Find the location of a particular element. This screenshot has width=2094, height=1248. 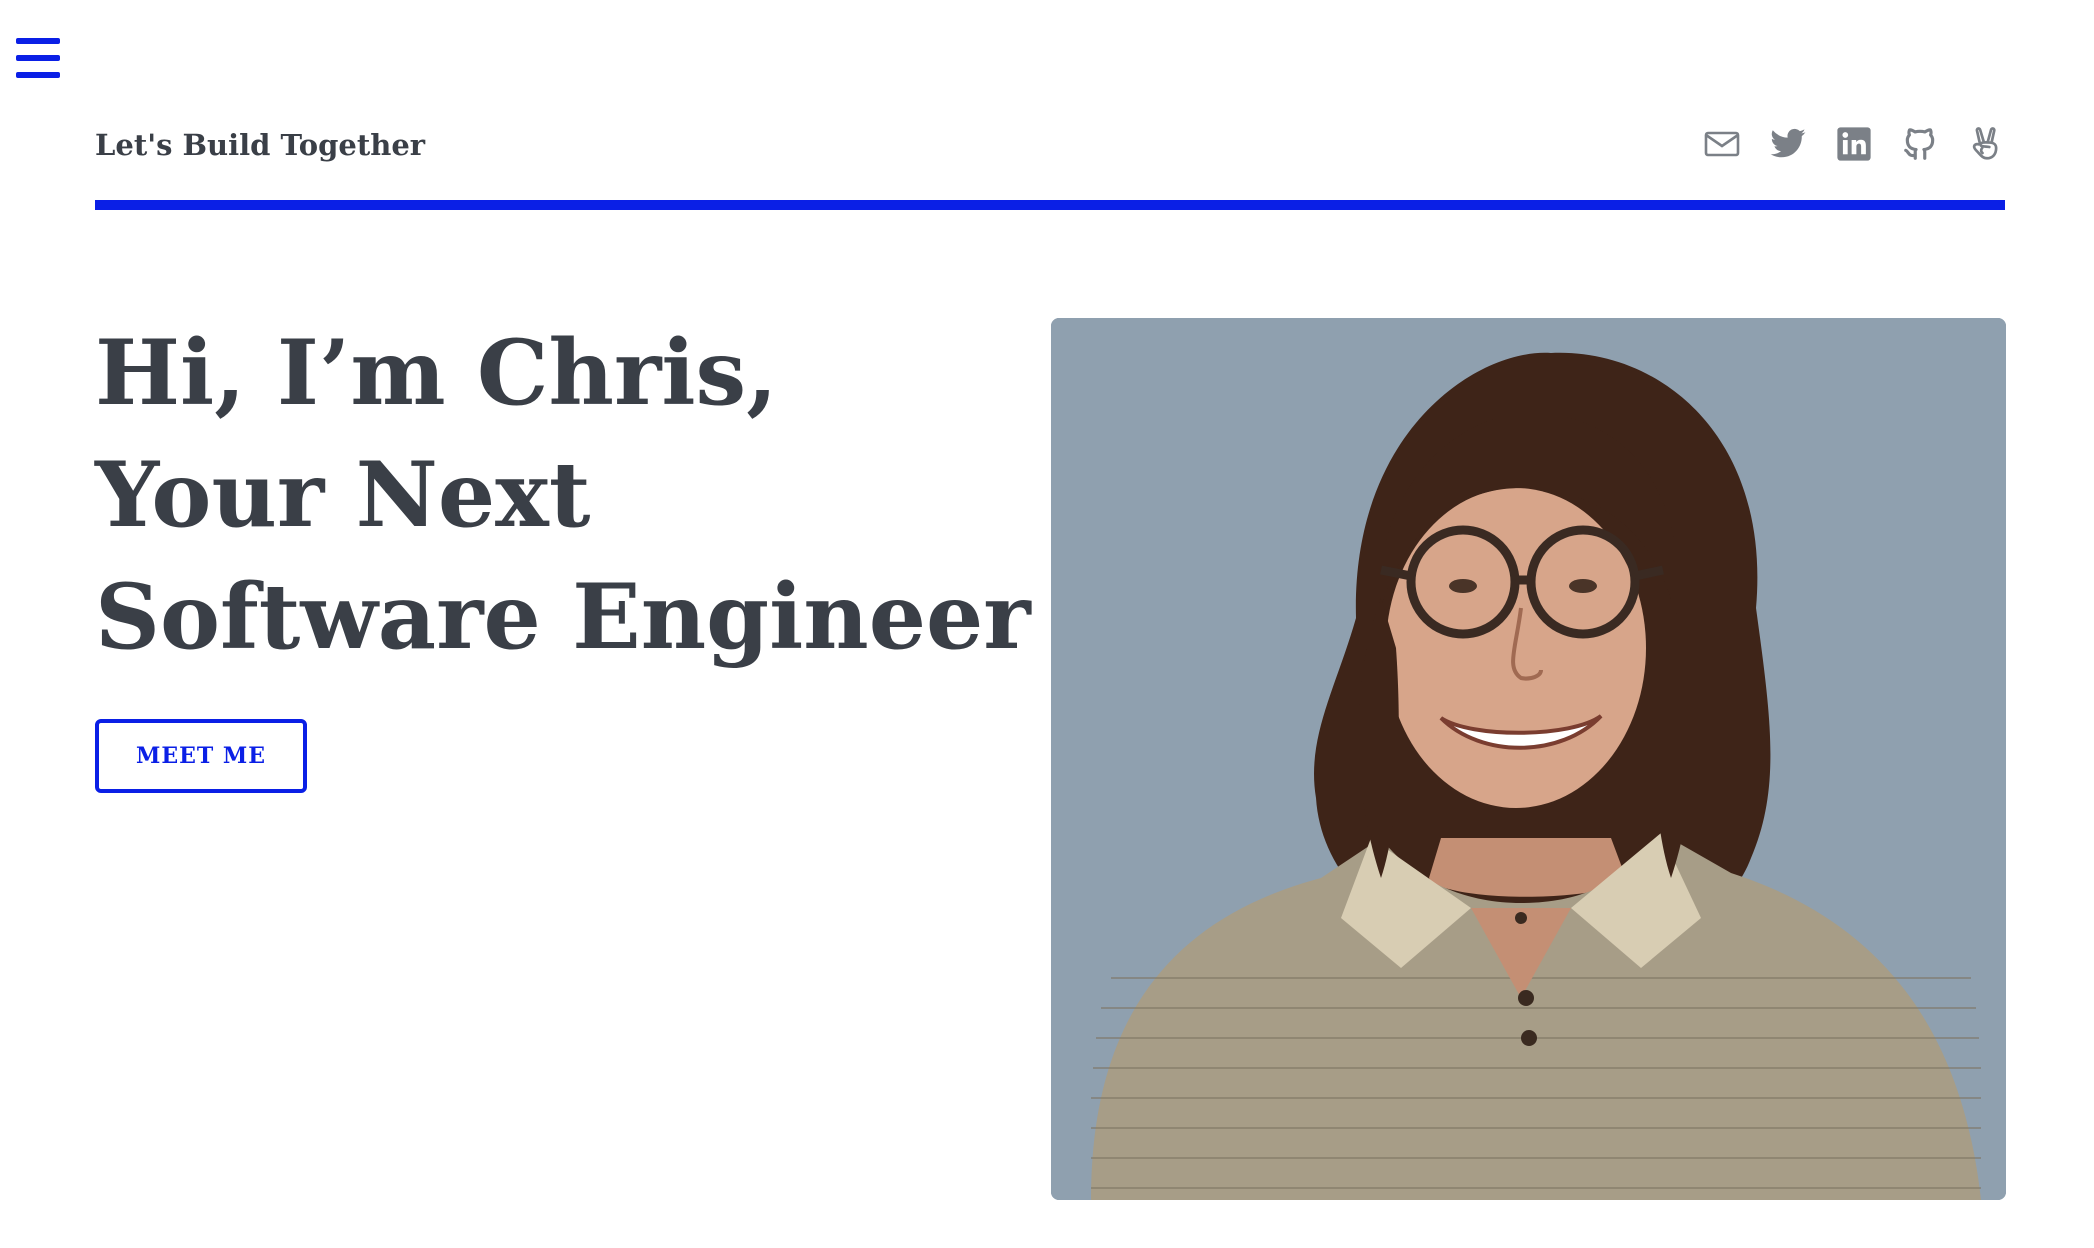

linkedin-icon is located at coordinates (1854, 144).